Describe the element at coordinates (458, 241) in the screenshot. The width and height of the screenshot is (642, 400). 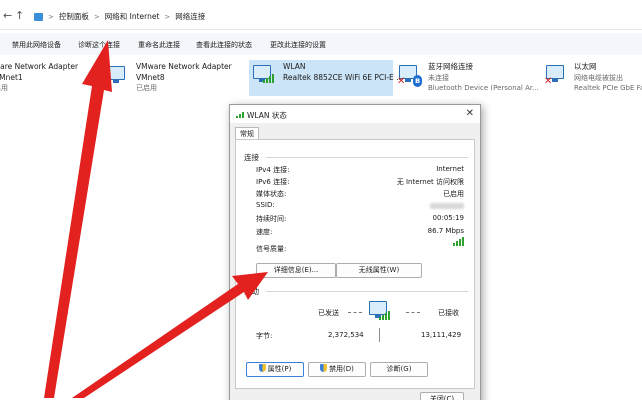
I see `signal-strength-icon` at that location.